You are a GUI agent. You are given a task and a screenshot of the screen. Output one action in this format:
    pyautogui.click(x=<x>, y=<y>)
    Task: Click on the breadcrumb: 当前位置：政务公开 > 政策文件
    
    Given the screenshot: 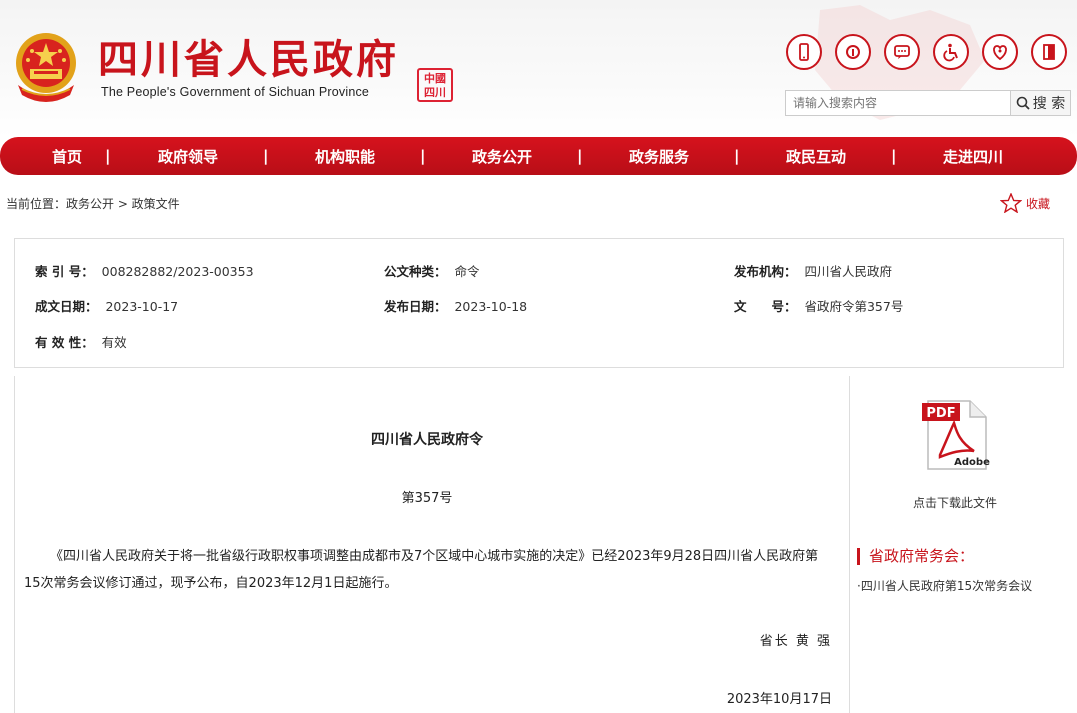 What is the action you would take?
    pyautogui.click(x=93, y=204)
    